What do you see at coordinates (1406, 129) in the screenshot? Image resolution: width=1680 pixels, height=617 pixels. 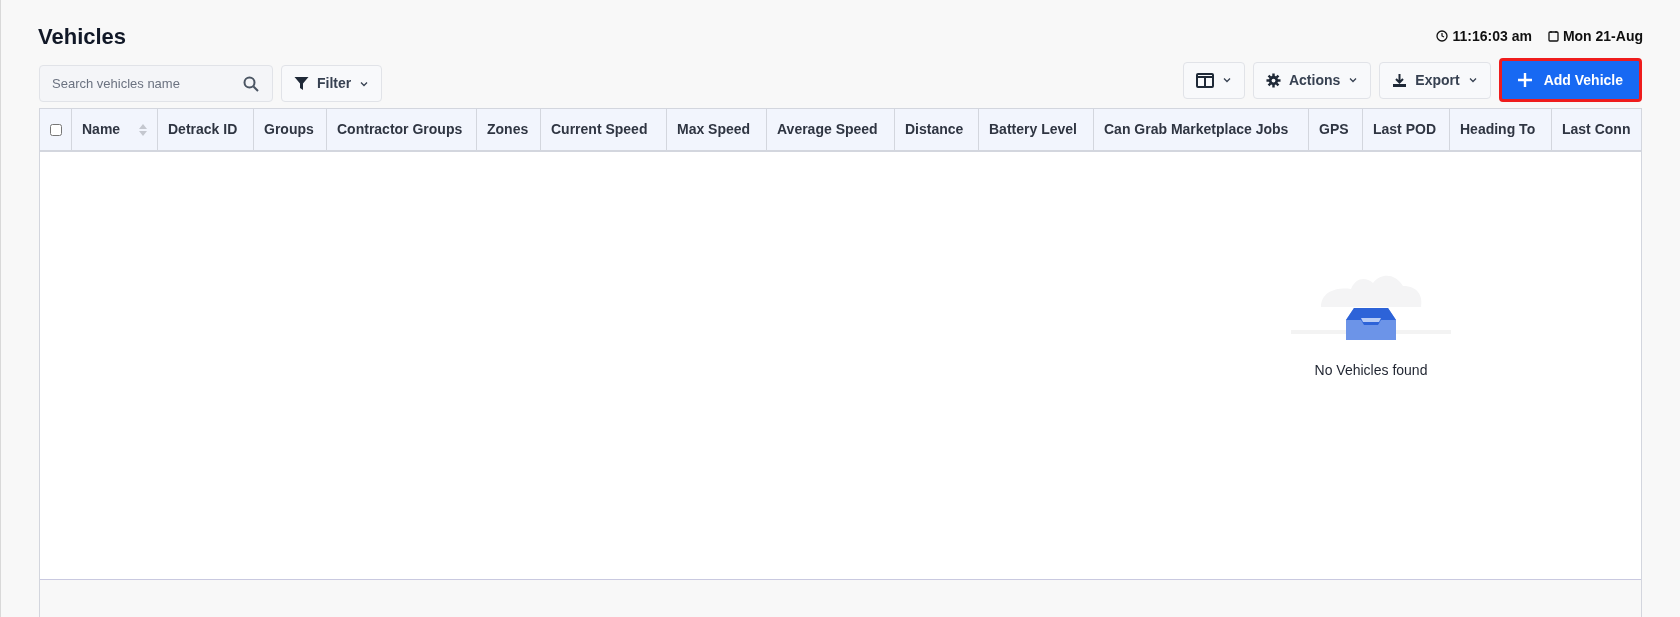 I see `column-header: Last POD` at bounding box center [1406, 129].